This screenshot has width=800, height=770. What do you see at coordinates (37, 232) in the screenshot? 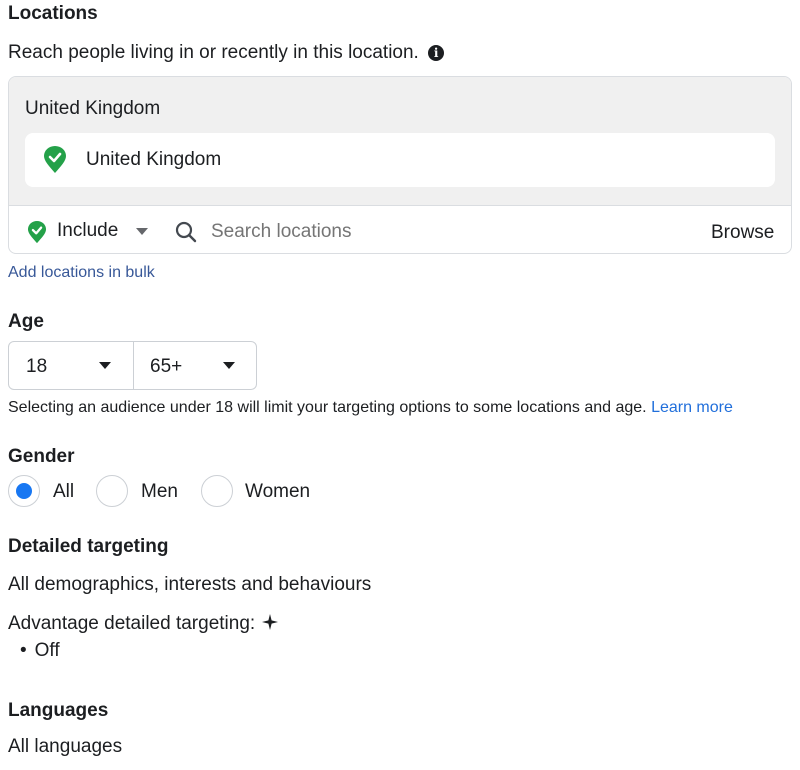
I see `include-pin-icon` at bounding box center [37, 232].